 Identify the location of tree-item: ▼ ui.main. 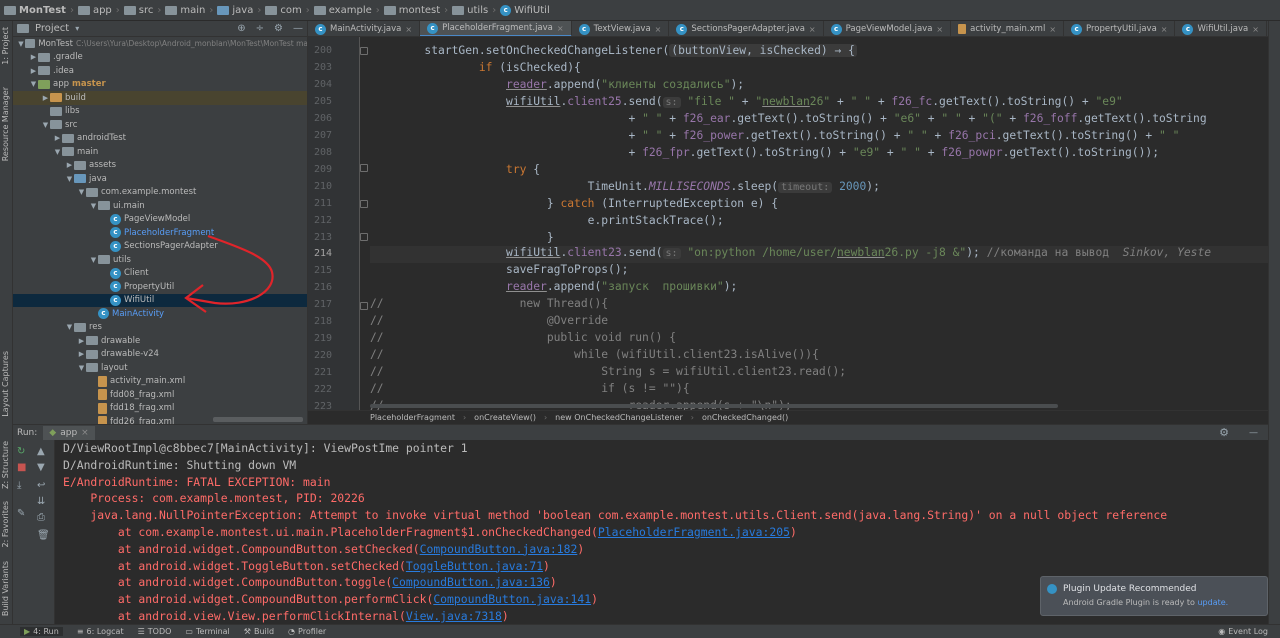
(160, 206).